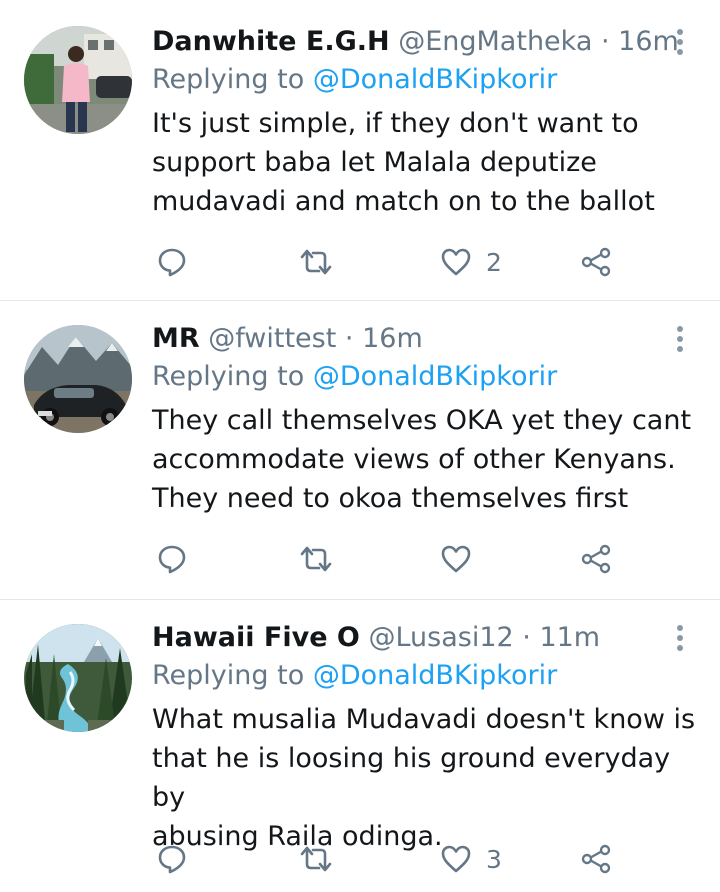  What do you see at coordinates (440, 637) in the screenshot?
I see `author-handle: @Lusasi12` at bounding box center [440, 637].